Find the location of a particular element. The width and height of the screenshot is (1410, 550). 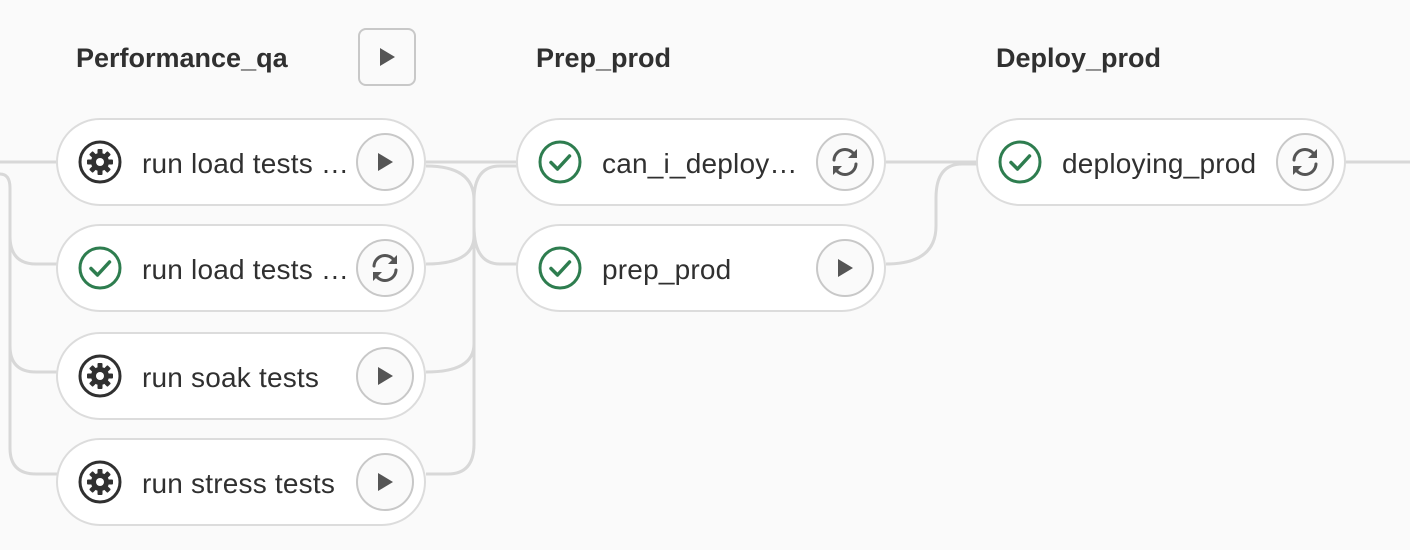

job-name: run stress tests is located at coordinates (239, 483).